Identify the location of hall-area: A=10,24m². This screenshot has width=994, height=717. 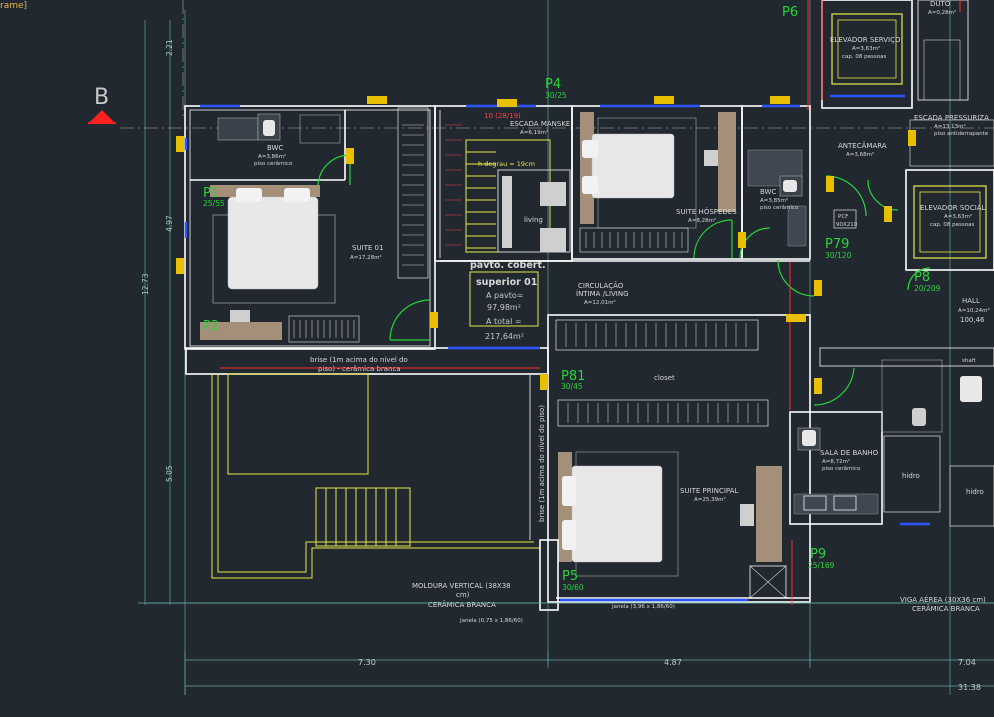
(974, 310).